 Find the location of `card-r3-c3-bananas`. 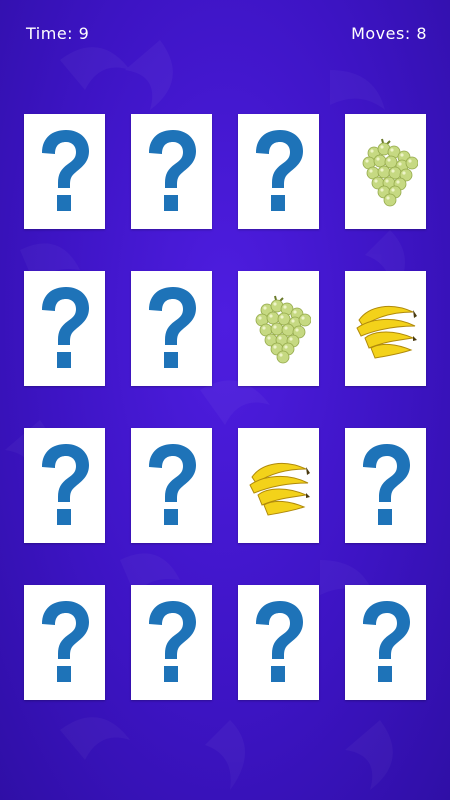

card-r3-c3-bananas is located at coordinates (278, 485).